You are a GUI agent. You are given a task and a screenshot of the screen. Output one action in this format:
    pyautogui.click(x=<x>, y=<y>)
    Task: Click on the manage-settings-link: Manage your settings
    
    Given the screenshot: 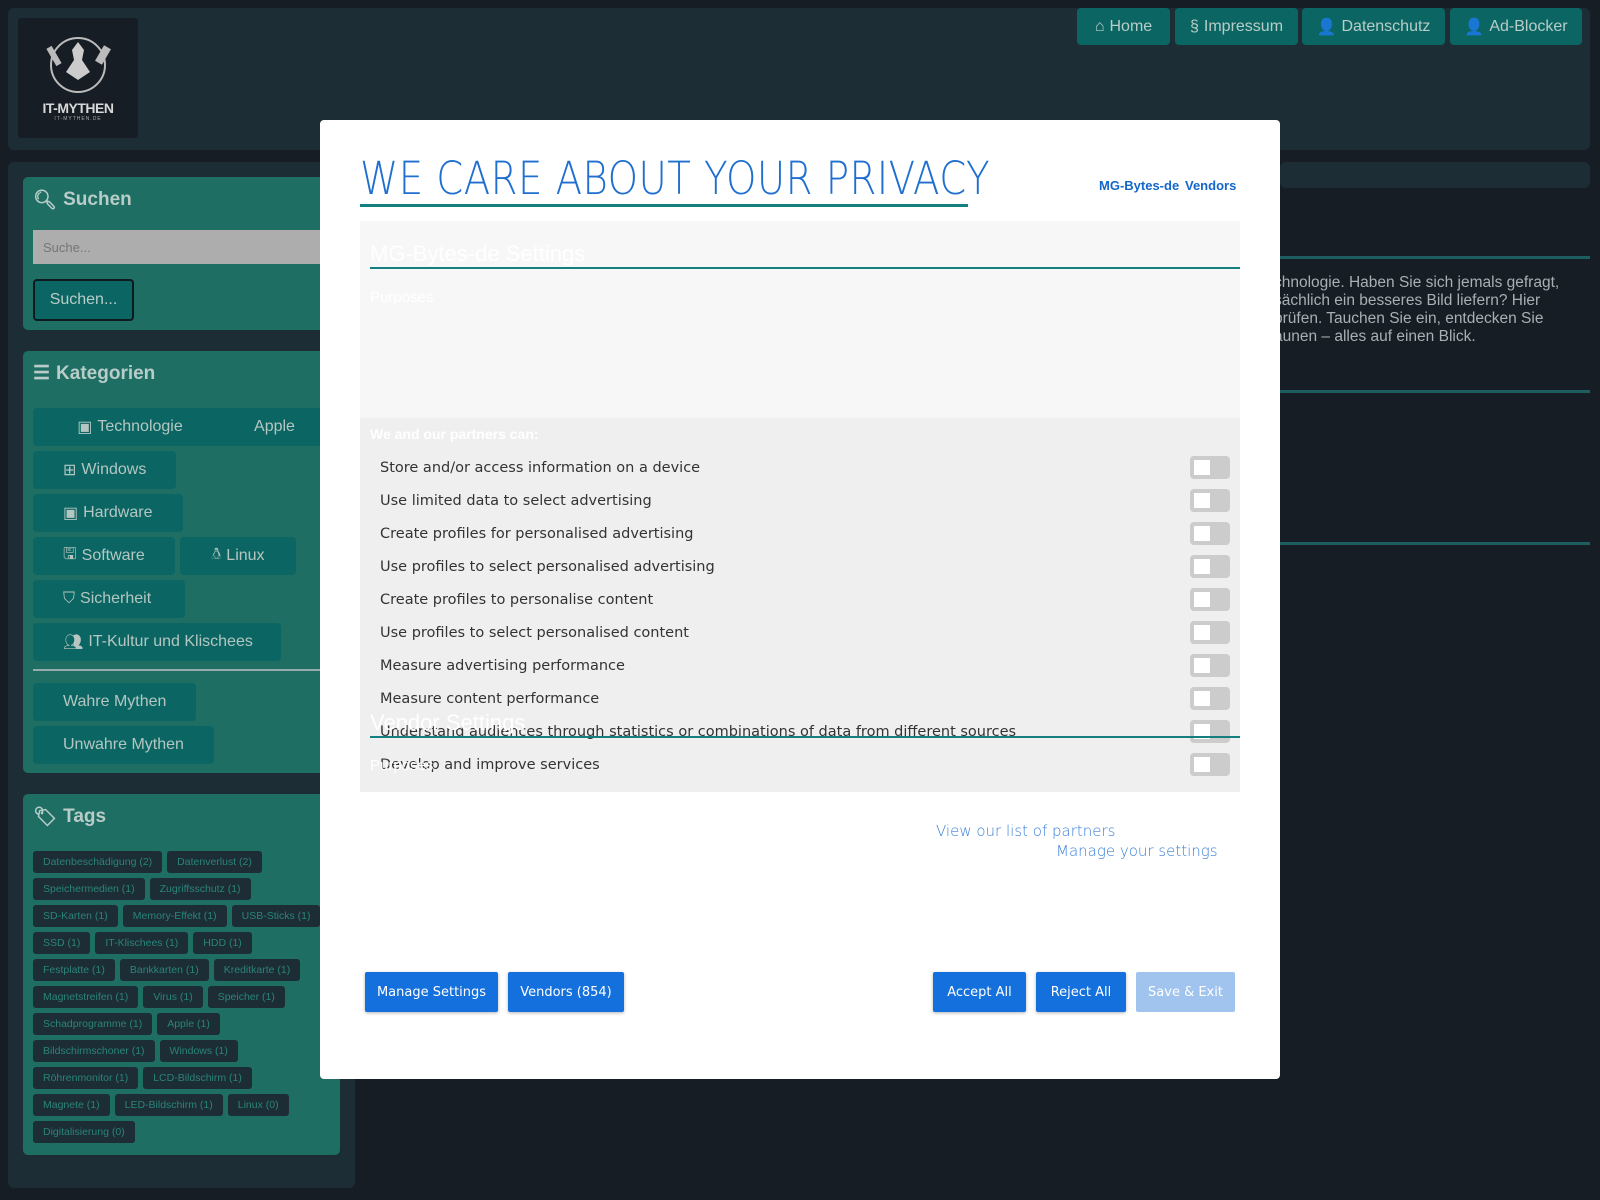 What is the action you would take?
    pyautogui.click(x=1137, y=851)
    